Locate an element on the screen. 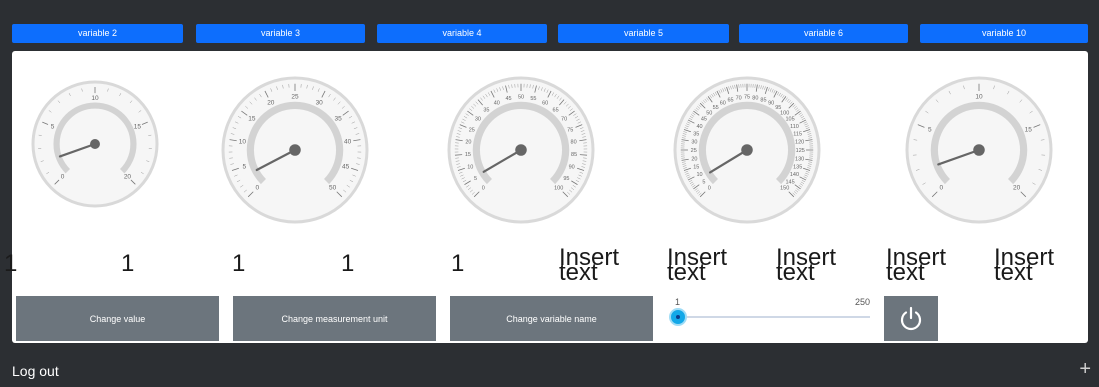 The width and height of the screenshot is (1099, 387). gauge-tick-label: 125 is located at coordinates (800, 151).